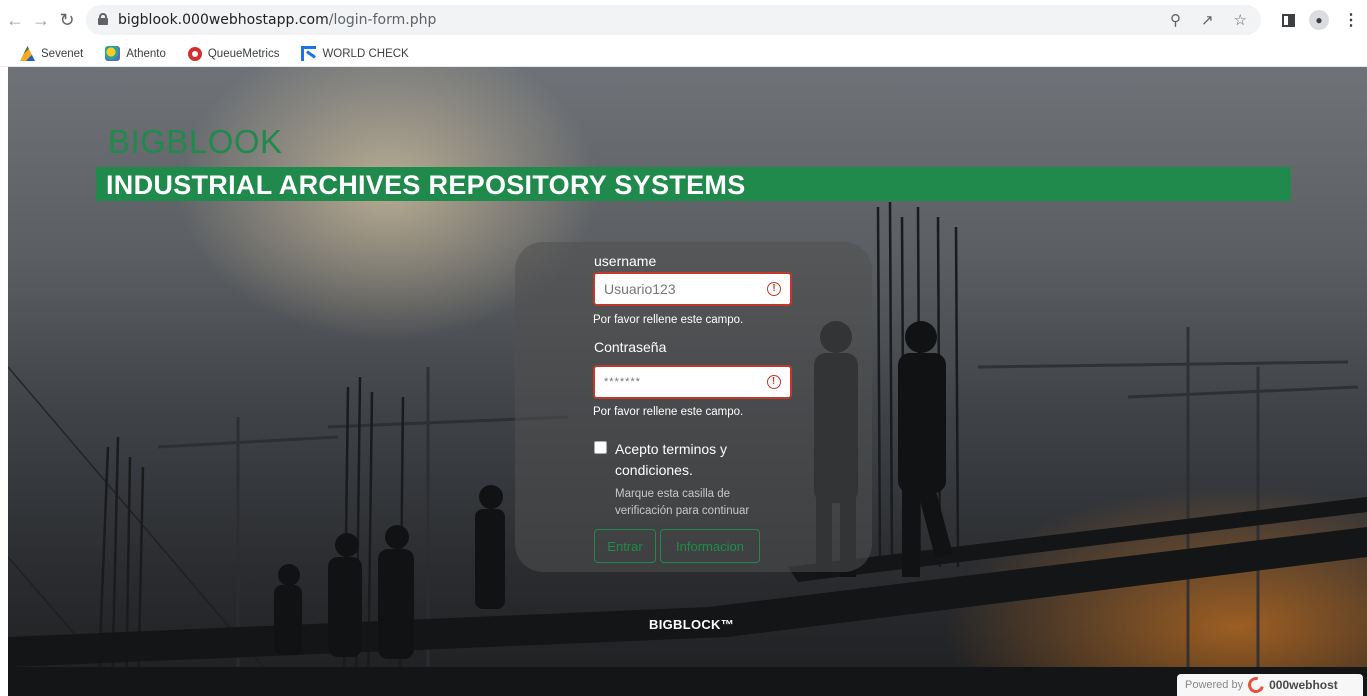 The width and height of the screenshot is (1367, 696). Describe the element at coordinates (103, 19) in the screenshot. I see `lock-icon` at that location.